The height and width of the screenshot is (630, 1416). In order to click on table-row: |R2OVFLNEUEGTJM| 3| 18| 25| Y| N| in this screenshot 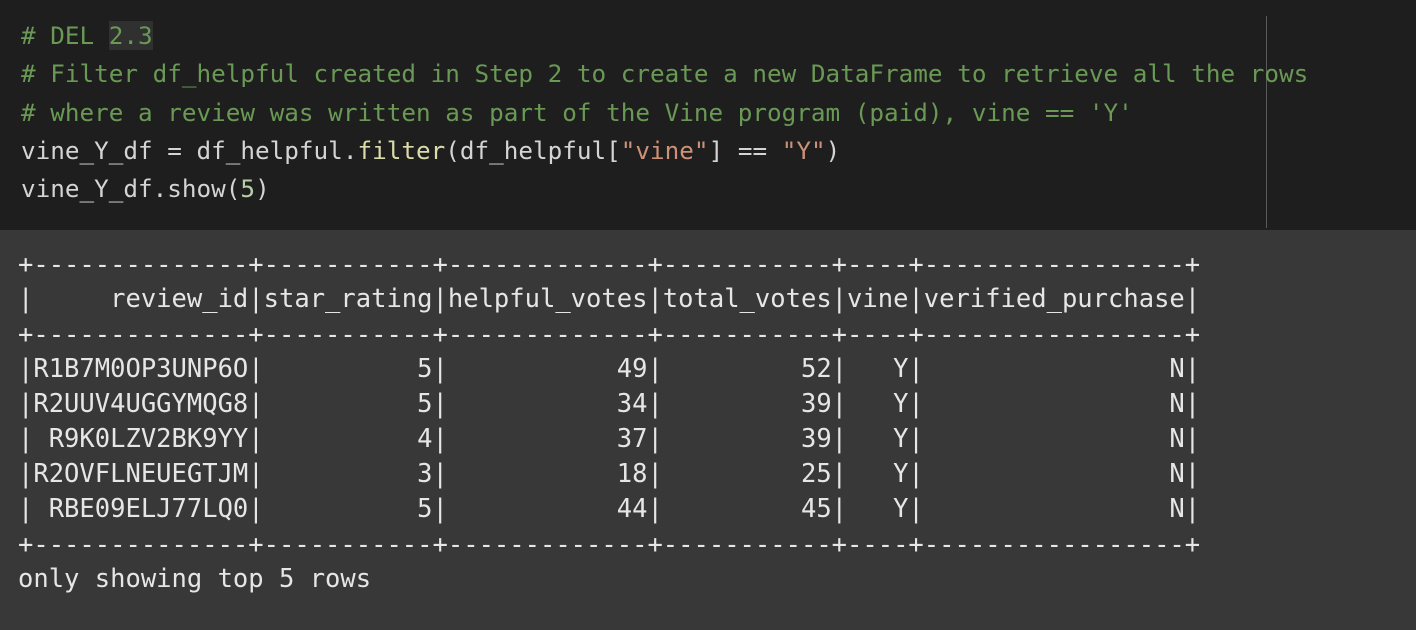, I will do `click(609, 474)`.